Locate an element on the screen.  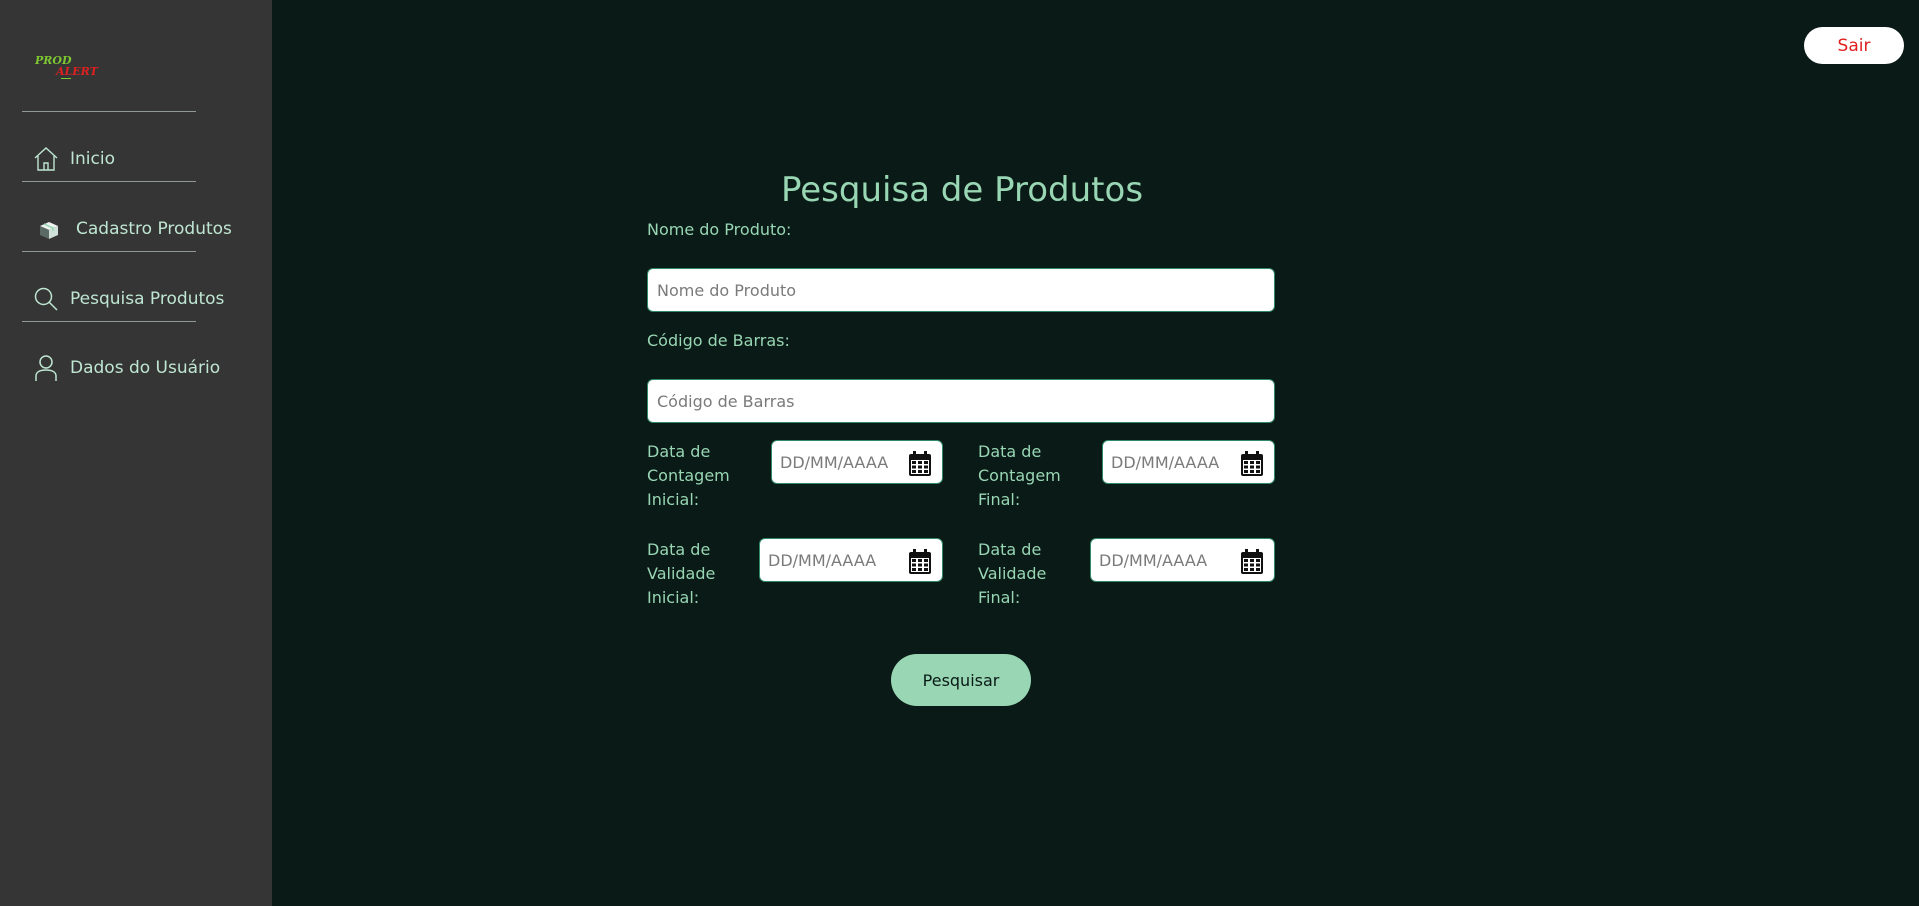
search-submit-button: Pesquisar is located at coordinates (961, 680).